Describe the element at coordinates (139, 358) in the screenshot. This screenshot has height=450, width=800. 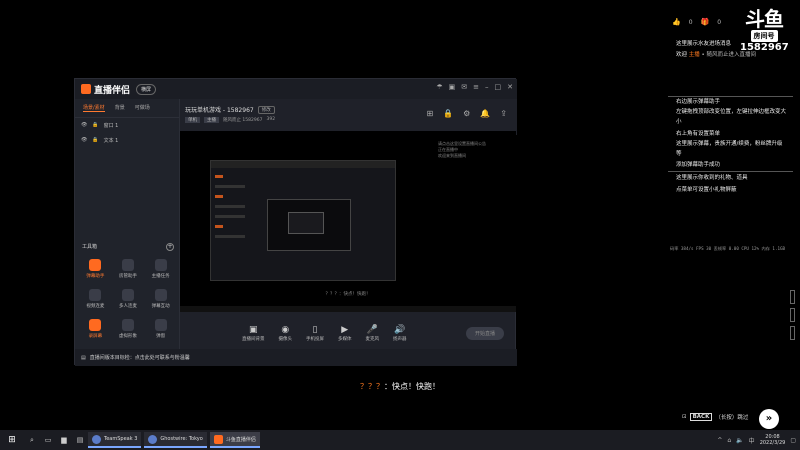
I see `notice-text: 直播间版本目标检：点击此处可联系与粉温馨` at that location.